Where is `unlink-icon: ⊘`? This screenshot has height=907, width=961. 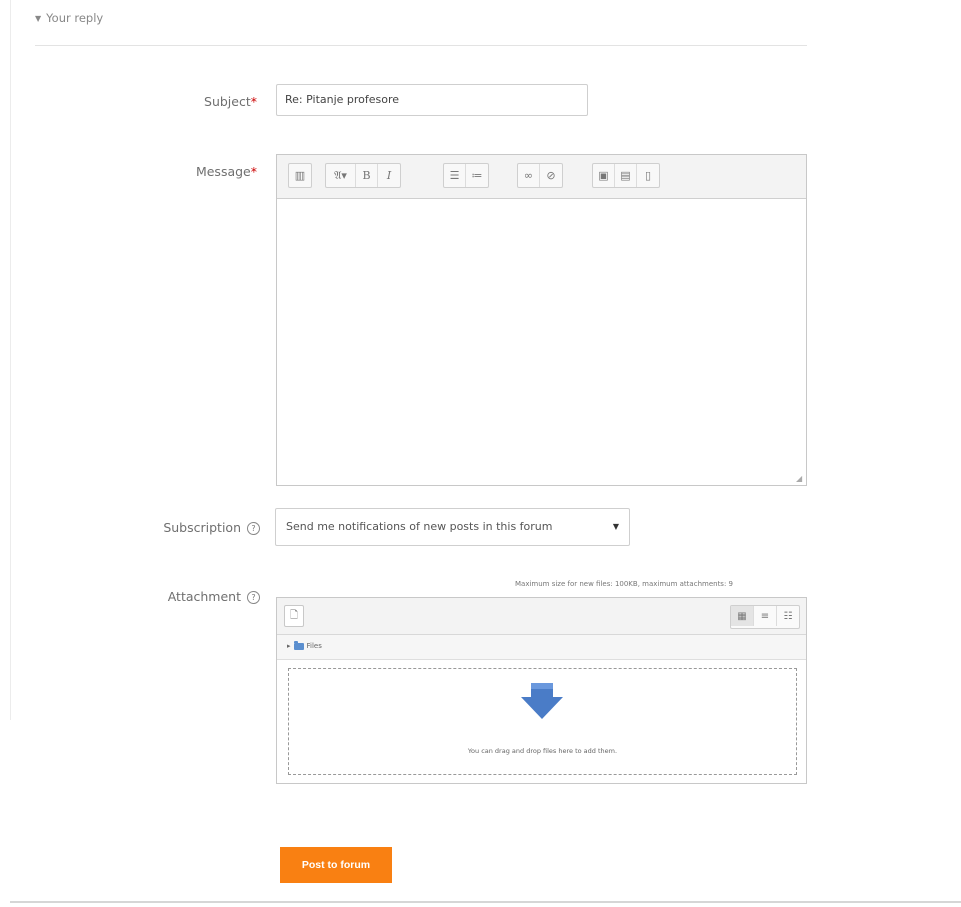 unlink-icon: ⊘ is located at coordinates (551, 175).